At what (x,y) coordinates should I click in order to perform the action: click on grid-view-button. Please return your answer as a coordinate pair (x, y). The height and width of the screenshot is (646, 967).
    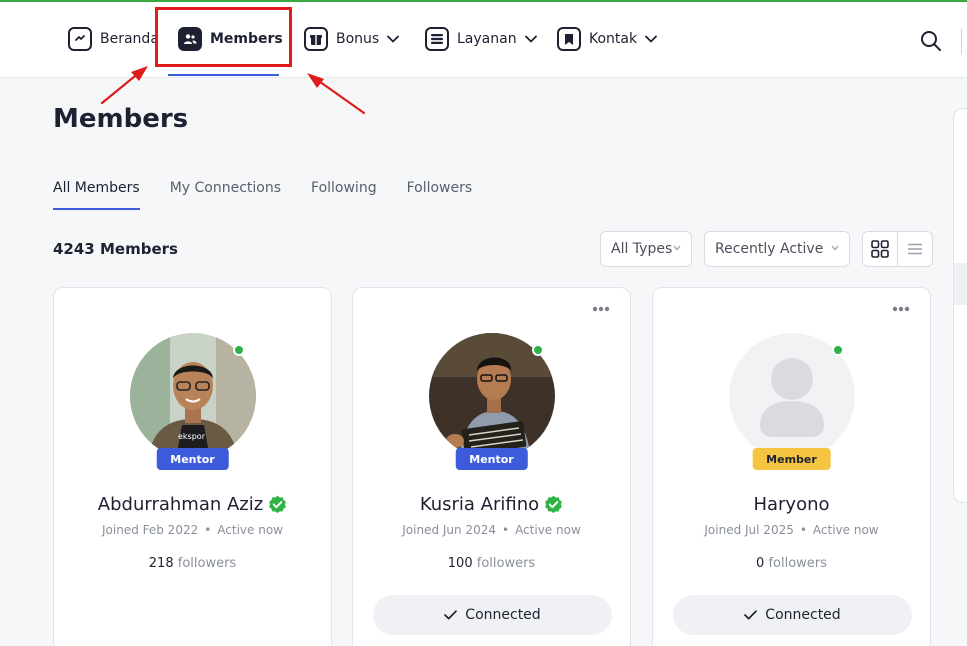
    Looking at the image, I should click on (880, 249).